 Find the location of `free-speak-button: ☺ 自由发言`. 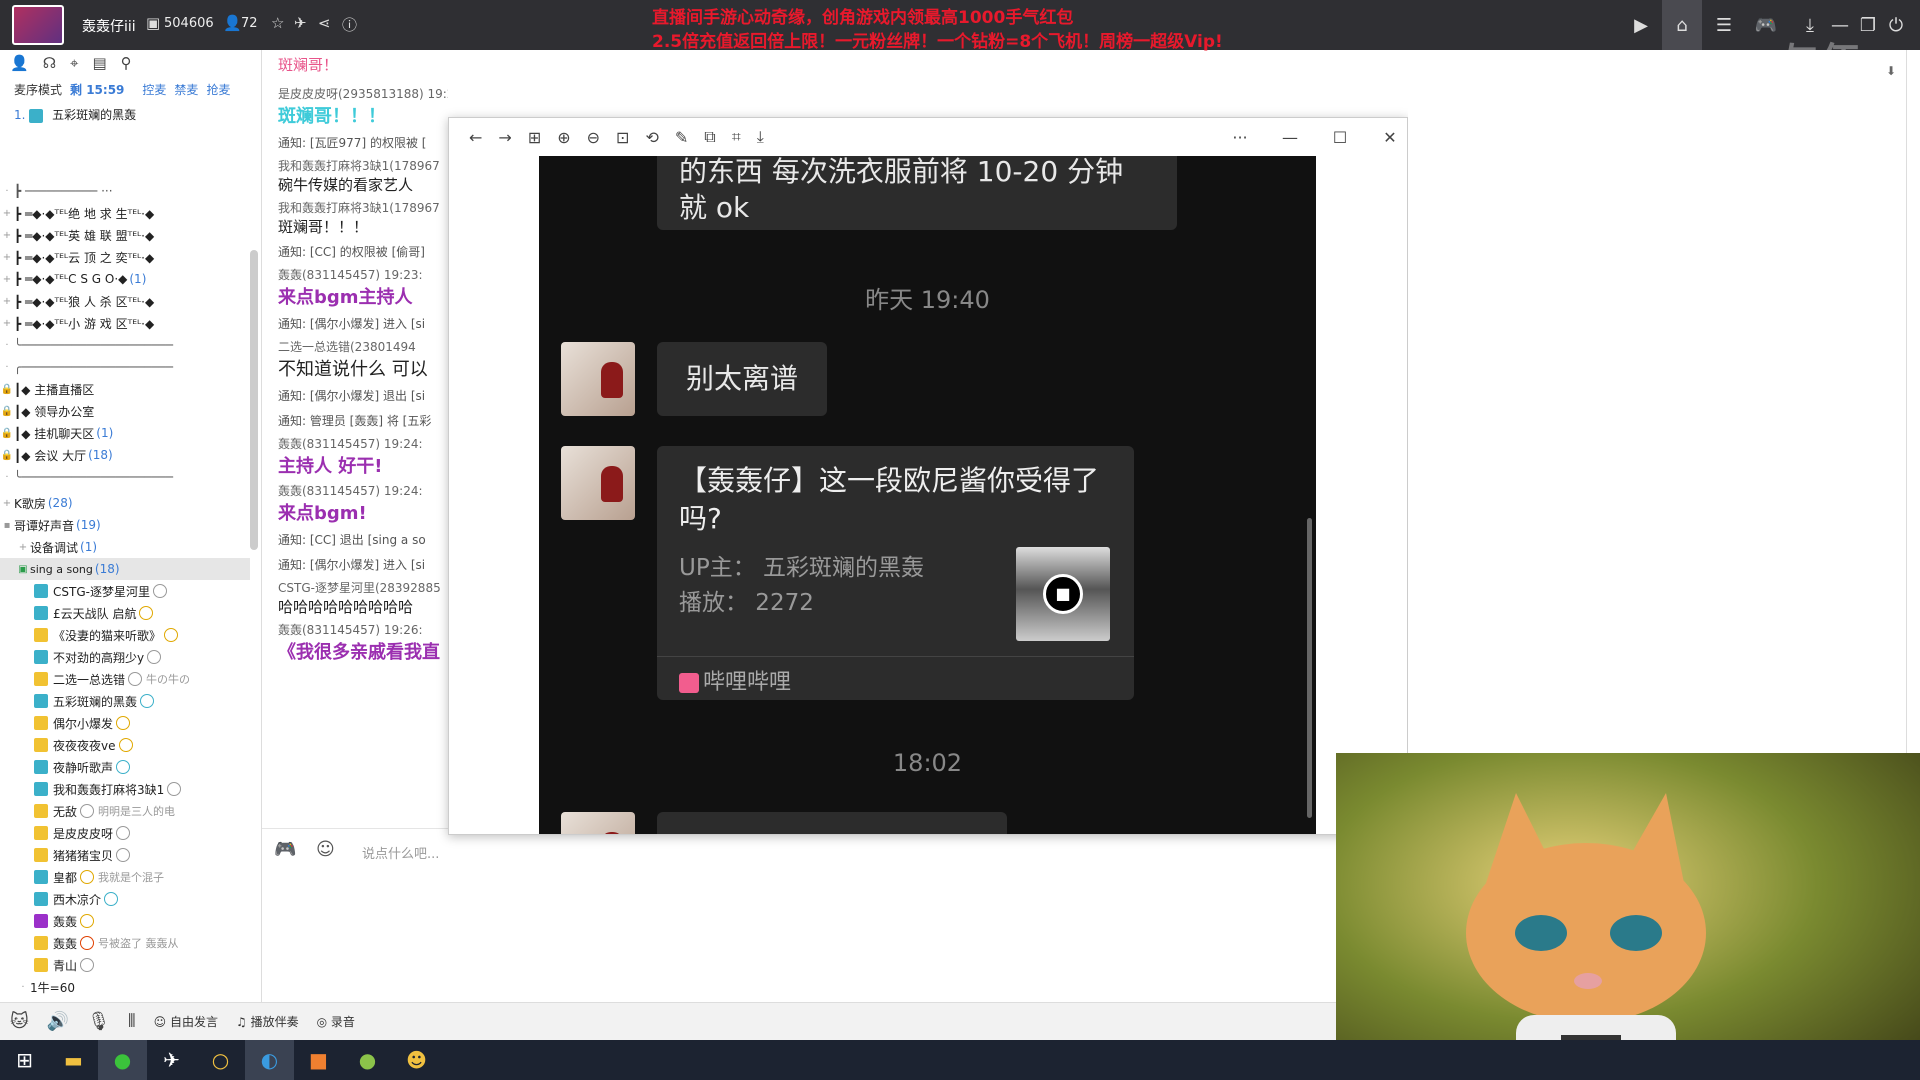

free-speak-button: ☺ 自由发言 is located at coordinates (186, 1021).